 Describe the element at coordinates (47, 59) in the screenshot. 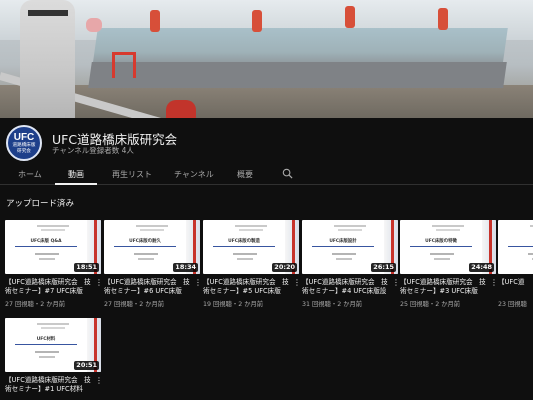

I see `banner-worker` at that location.